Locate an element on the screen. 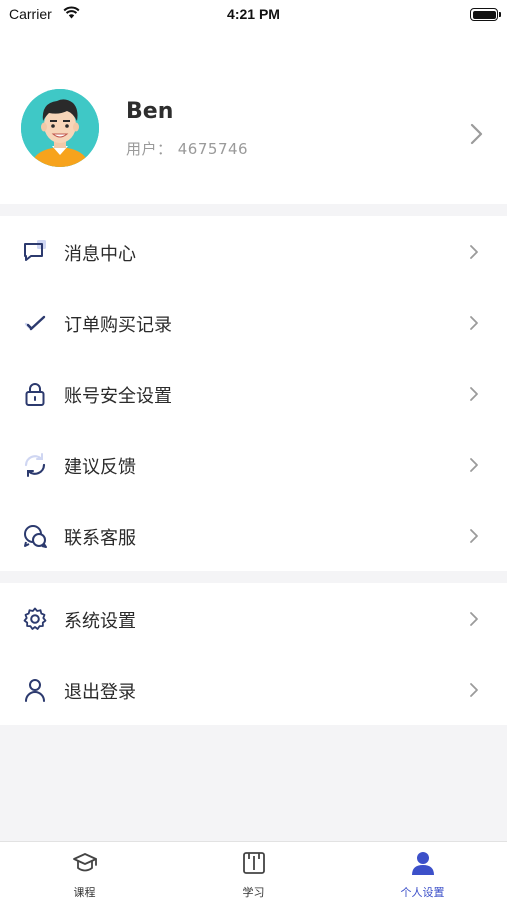 This screenshot has height=900, width=507. tab-label: 学习 is located at coordinates (253, 892).